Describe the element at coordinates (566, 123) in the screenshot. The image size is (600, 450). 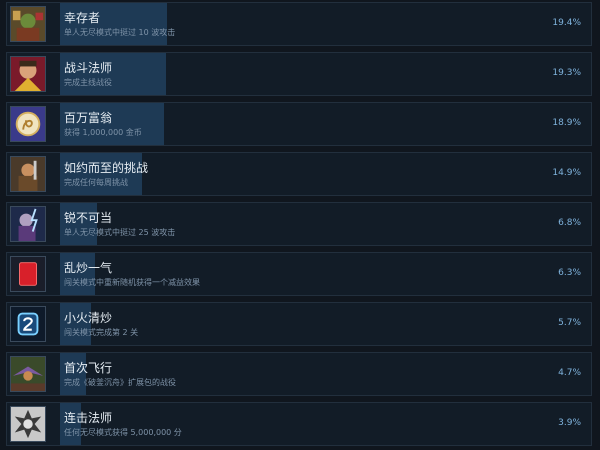
I see `achievement-percentage: 18.9%` at that location.